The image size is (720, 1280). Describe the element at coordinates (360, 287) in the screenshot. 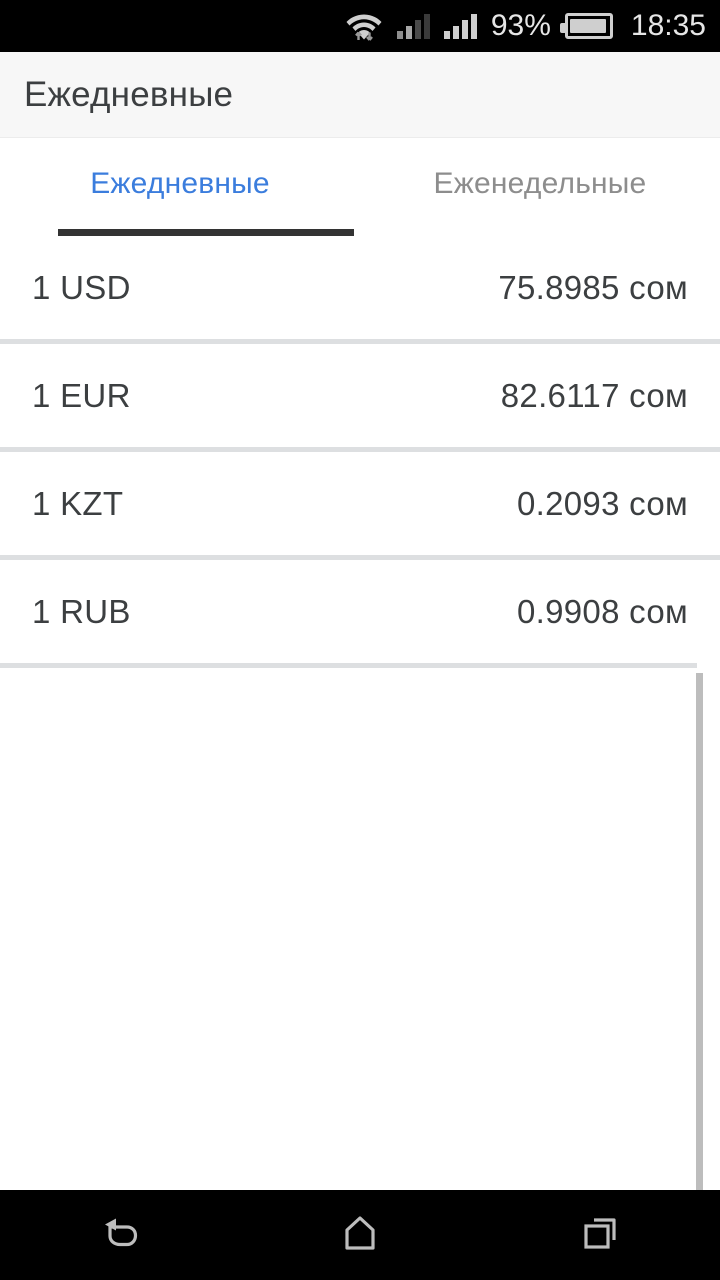

I see `table-row: 1 USD 75.8985 сом` at that location.